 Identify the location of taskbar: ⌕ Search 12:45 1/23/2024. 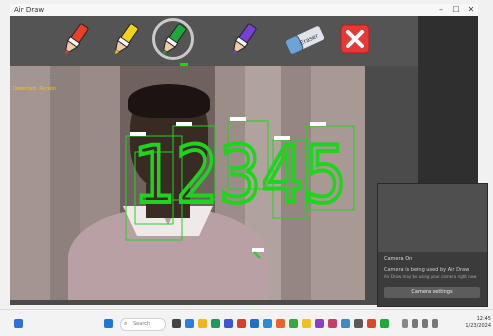
(246, 322).